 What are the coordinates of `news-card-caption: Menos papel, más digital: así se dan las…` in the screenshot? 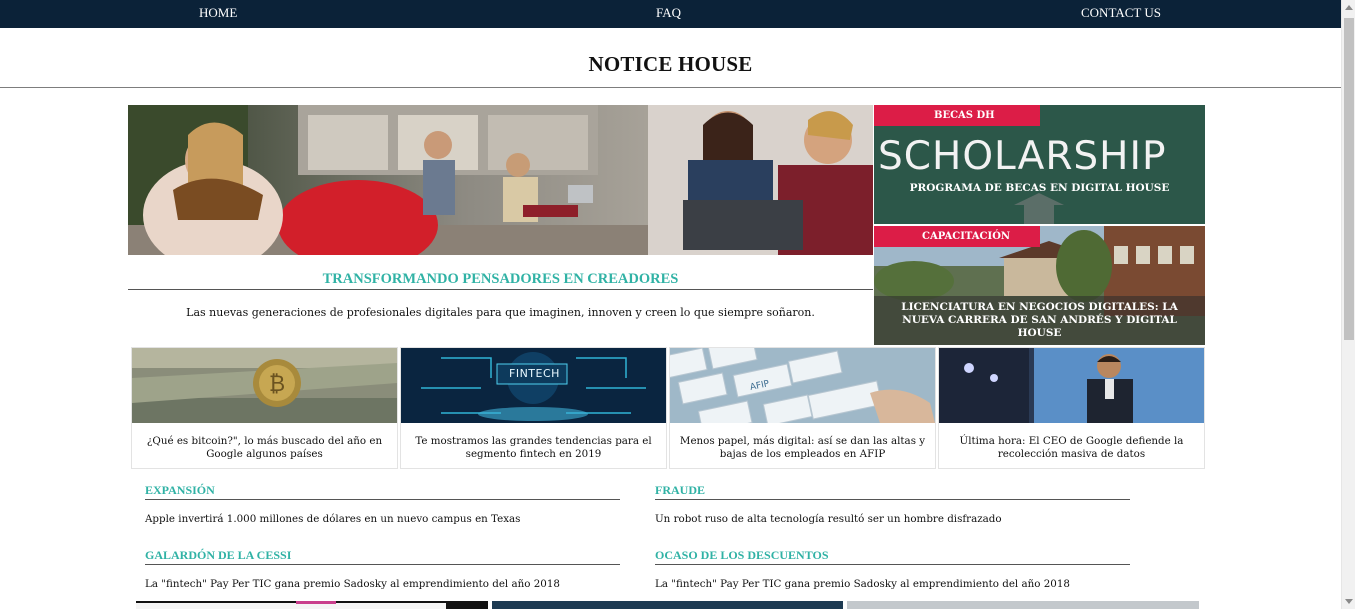 It's located at (802, 447).